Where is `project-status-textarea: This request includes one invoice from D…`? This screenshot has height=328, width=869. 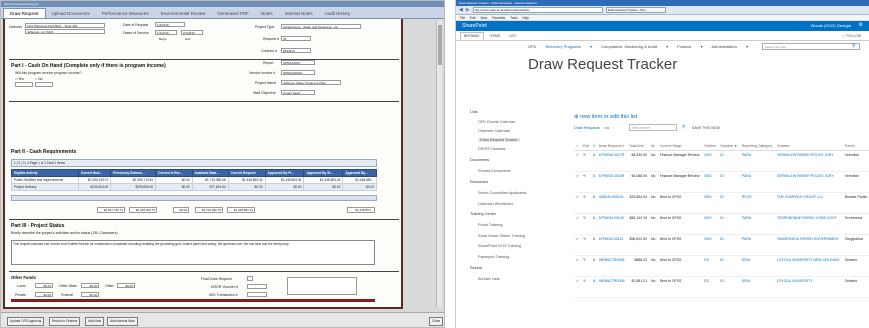 project-status-textarea: This request includes one invoice from D… is located at coordinates (193, 252).